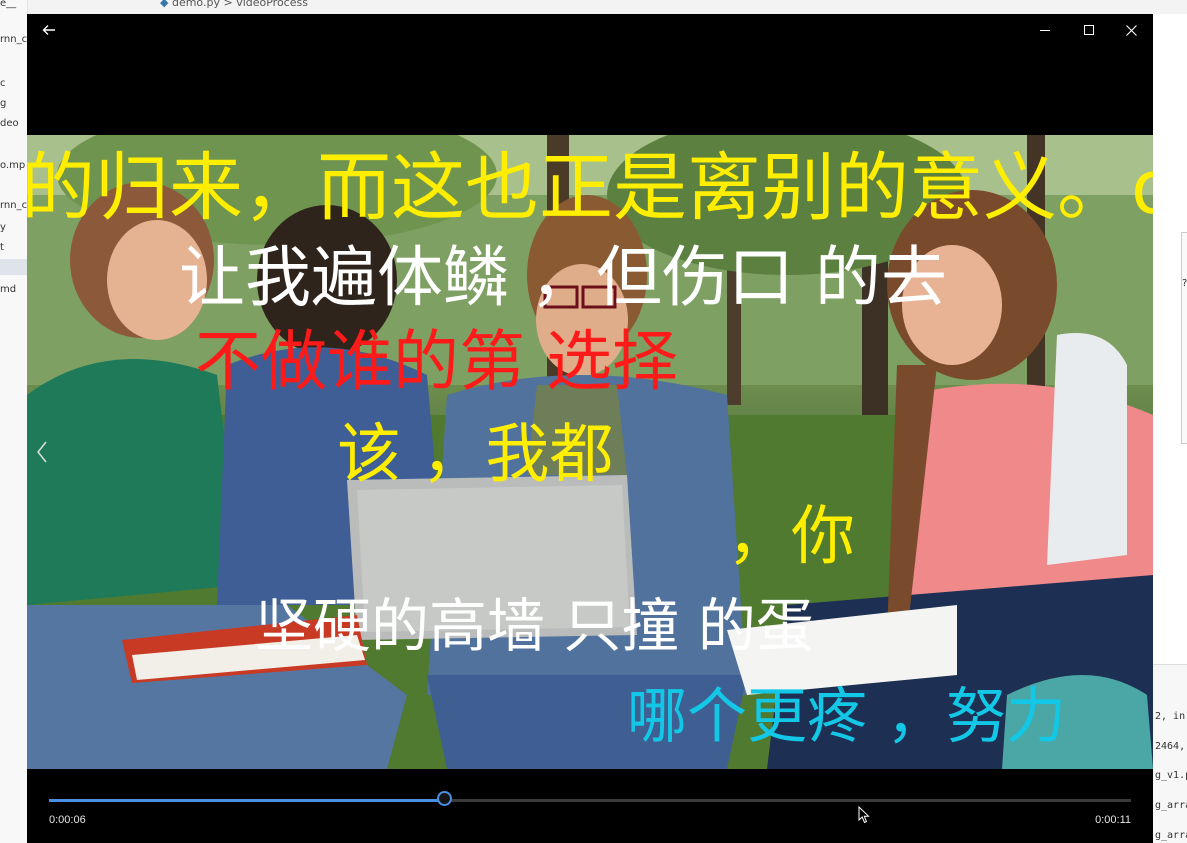  I want to click on terminal-panel, so click(1170, 753).